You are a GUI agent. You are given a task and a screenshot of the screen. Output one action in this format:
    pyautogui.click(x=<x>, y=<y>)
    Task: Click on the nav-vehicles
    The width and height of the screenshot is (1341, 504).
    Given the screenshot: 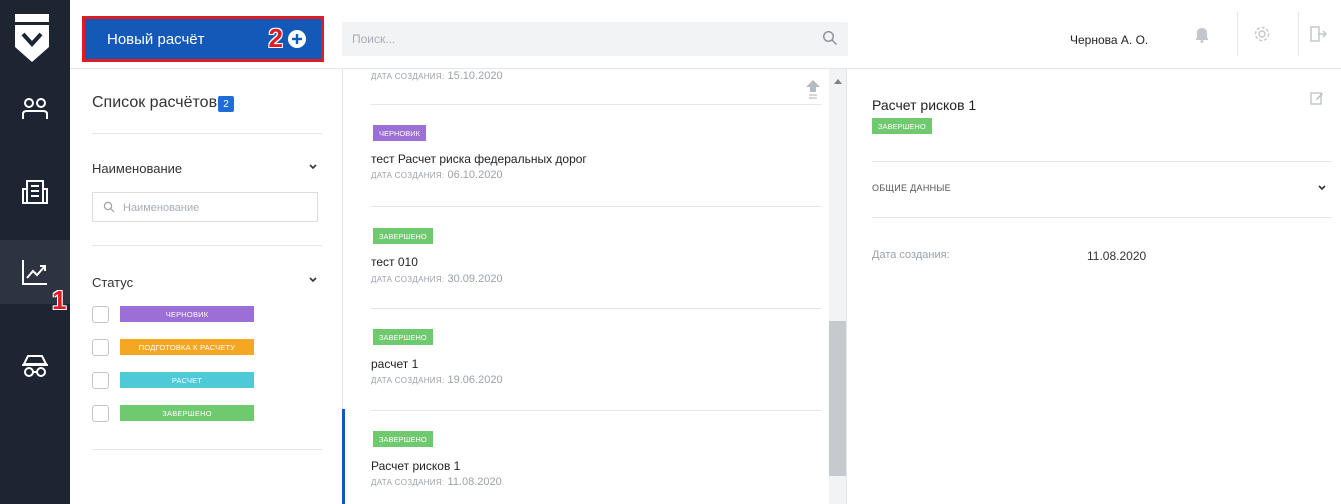 What is the action you would take?
    pyautogui.click(x=35, y=365)
    